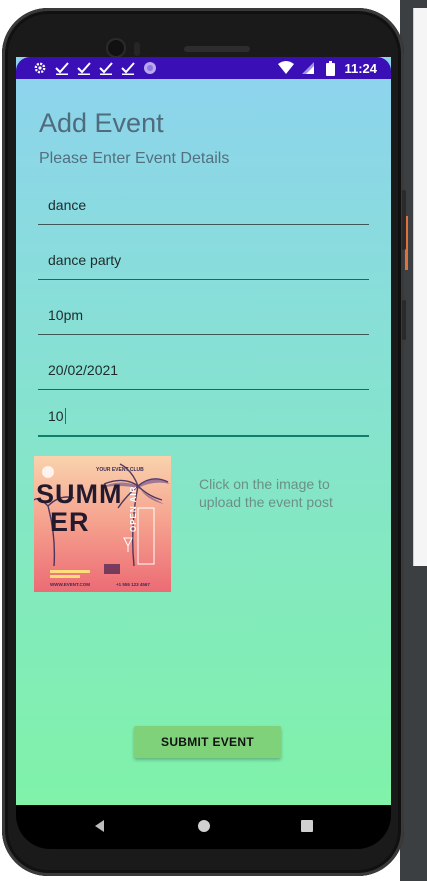 This screenshot has height=881, width=427. I want to click on page-title: Add Event, so click(101, 123).